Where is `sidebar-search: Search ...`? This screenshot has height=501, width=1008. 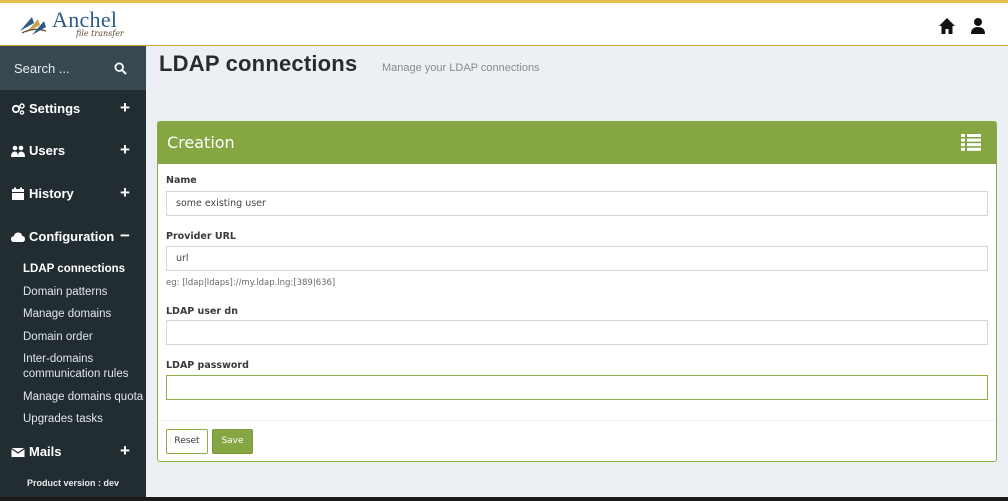
sidebar-search: Search ... is located at coordinates (73, 68).